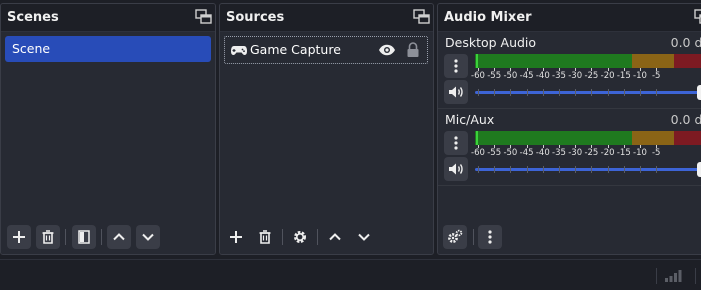  I want to click on advanced-audio-properties-button, so click(455, 237).